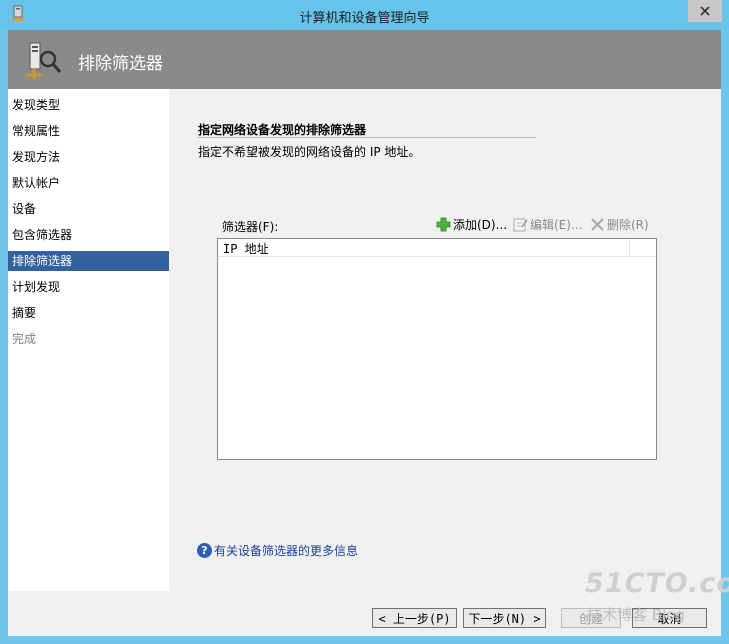  Describe the element at coordinates (88, 261) in the screenshot. I see `nav-item-exclude-filters: 排除筛选器` at that location.